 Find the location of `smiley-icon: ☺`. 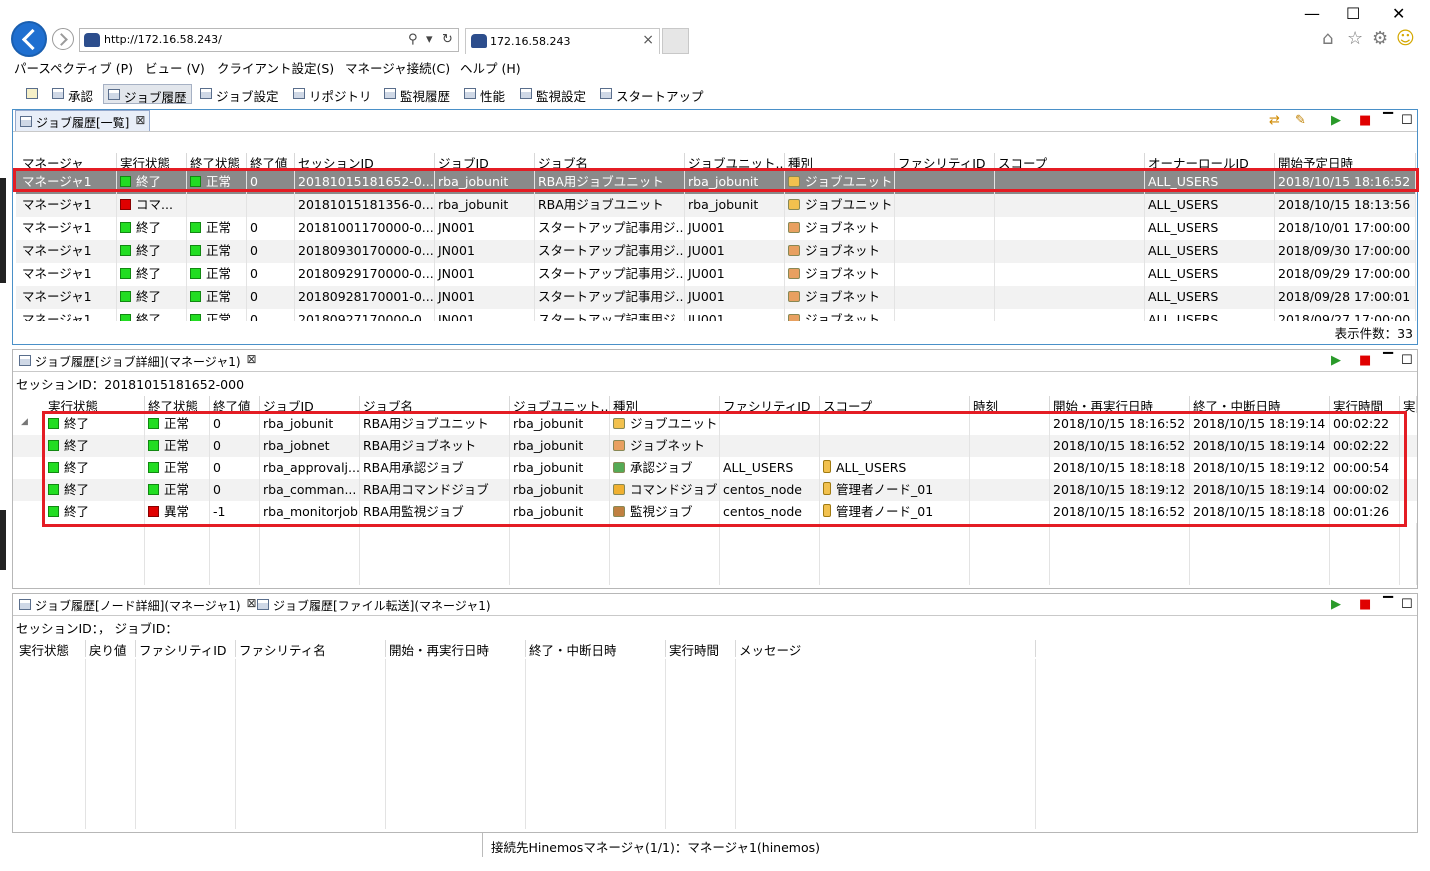

smiley-icon: ☺ is located at coordinates (1405, 38).